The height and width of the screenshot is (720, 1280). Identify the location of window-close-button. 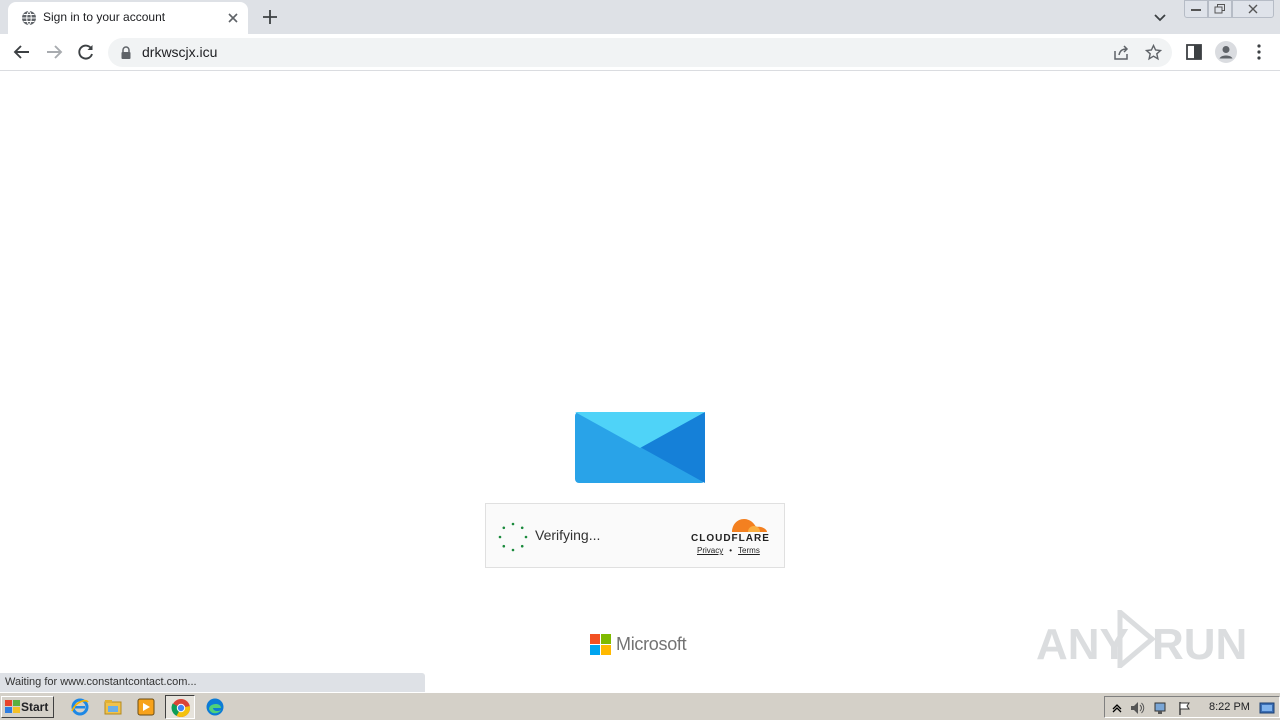
(1253, 9).